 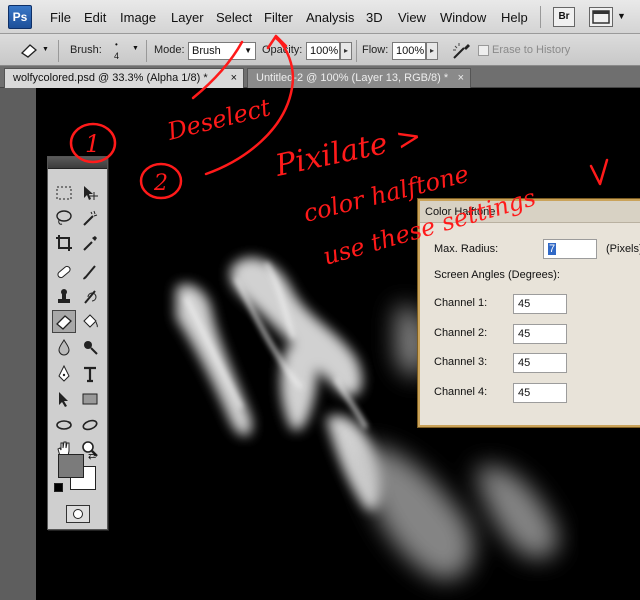 What do you see at coordinates (90, 398) in the screenshot?
I see `rectangle-tool` at bounding box center [90, 398].